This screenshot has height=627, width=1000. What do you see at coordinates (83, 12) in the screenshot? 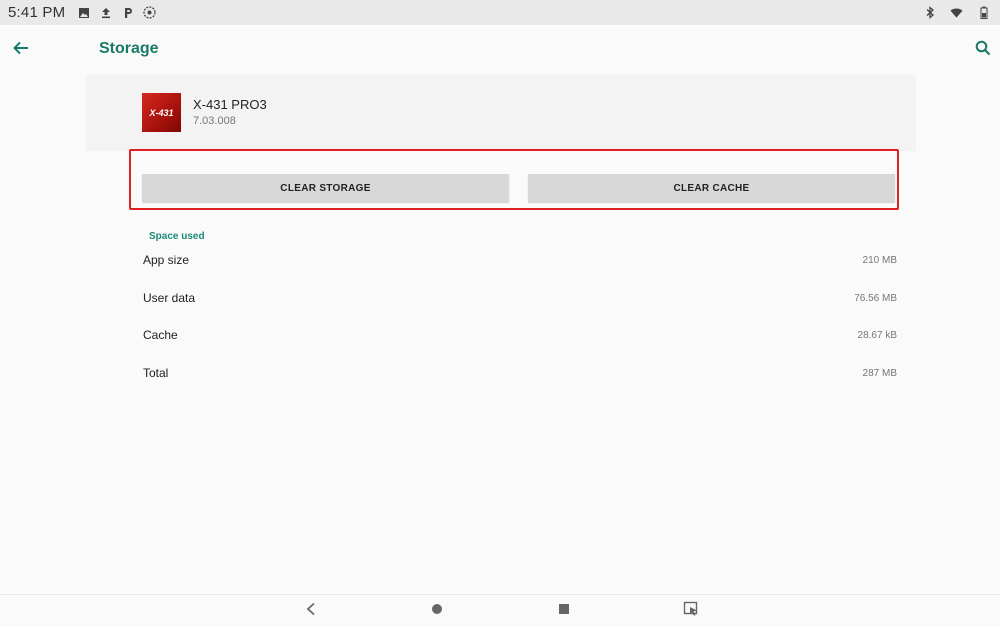
I see `image-icon` at bounding box center [83, 12].